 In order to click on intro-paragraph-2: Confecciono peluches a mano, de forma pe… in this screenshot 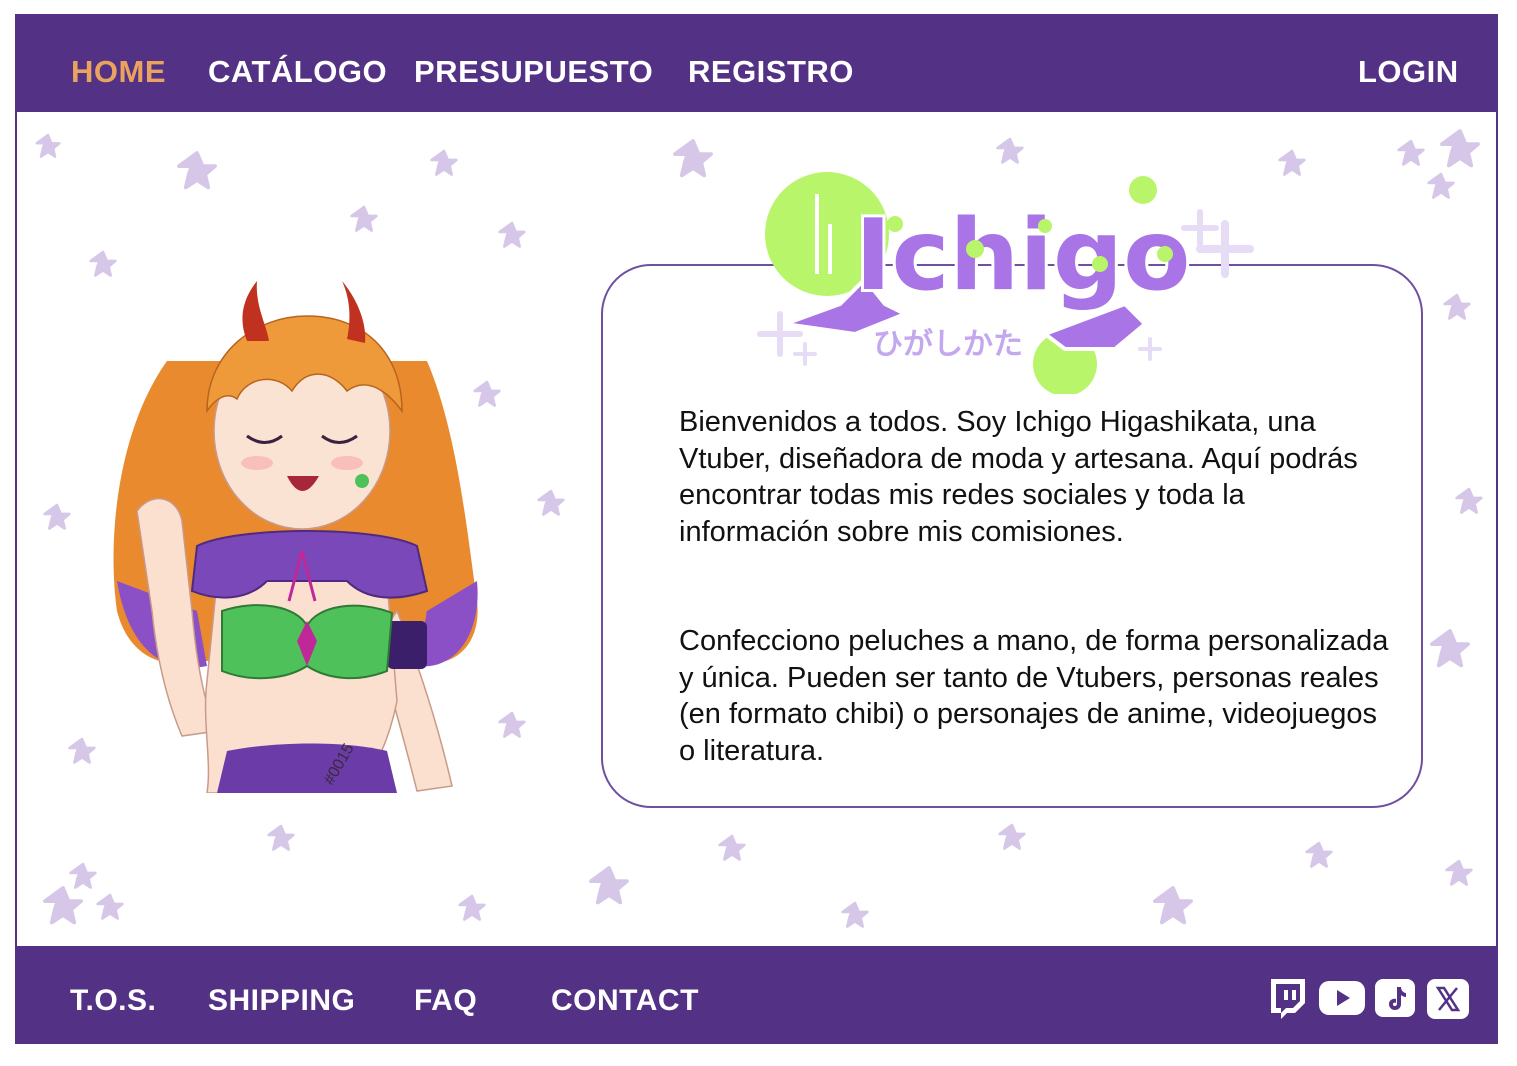, I will do `click(1034, 696)`.